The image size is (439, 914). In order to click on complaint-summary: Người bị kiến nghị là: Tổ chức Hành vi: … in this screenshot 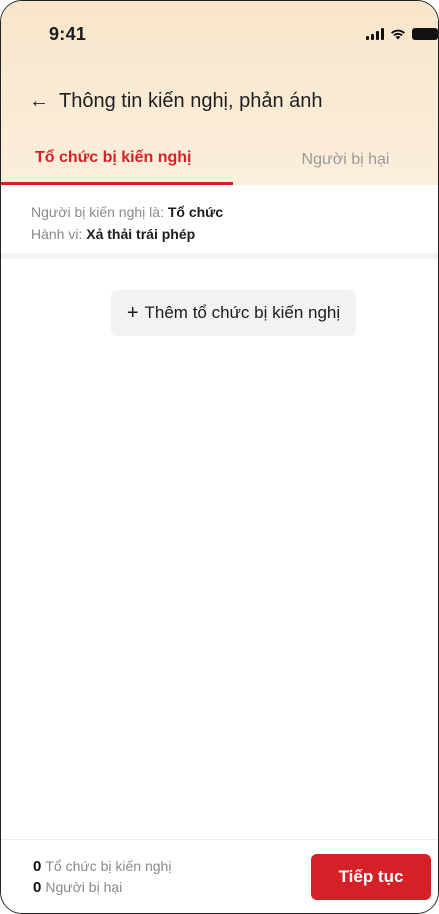, I will do `click(219, 219)`.